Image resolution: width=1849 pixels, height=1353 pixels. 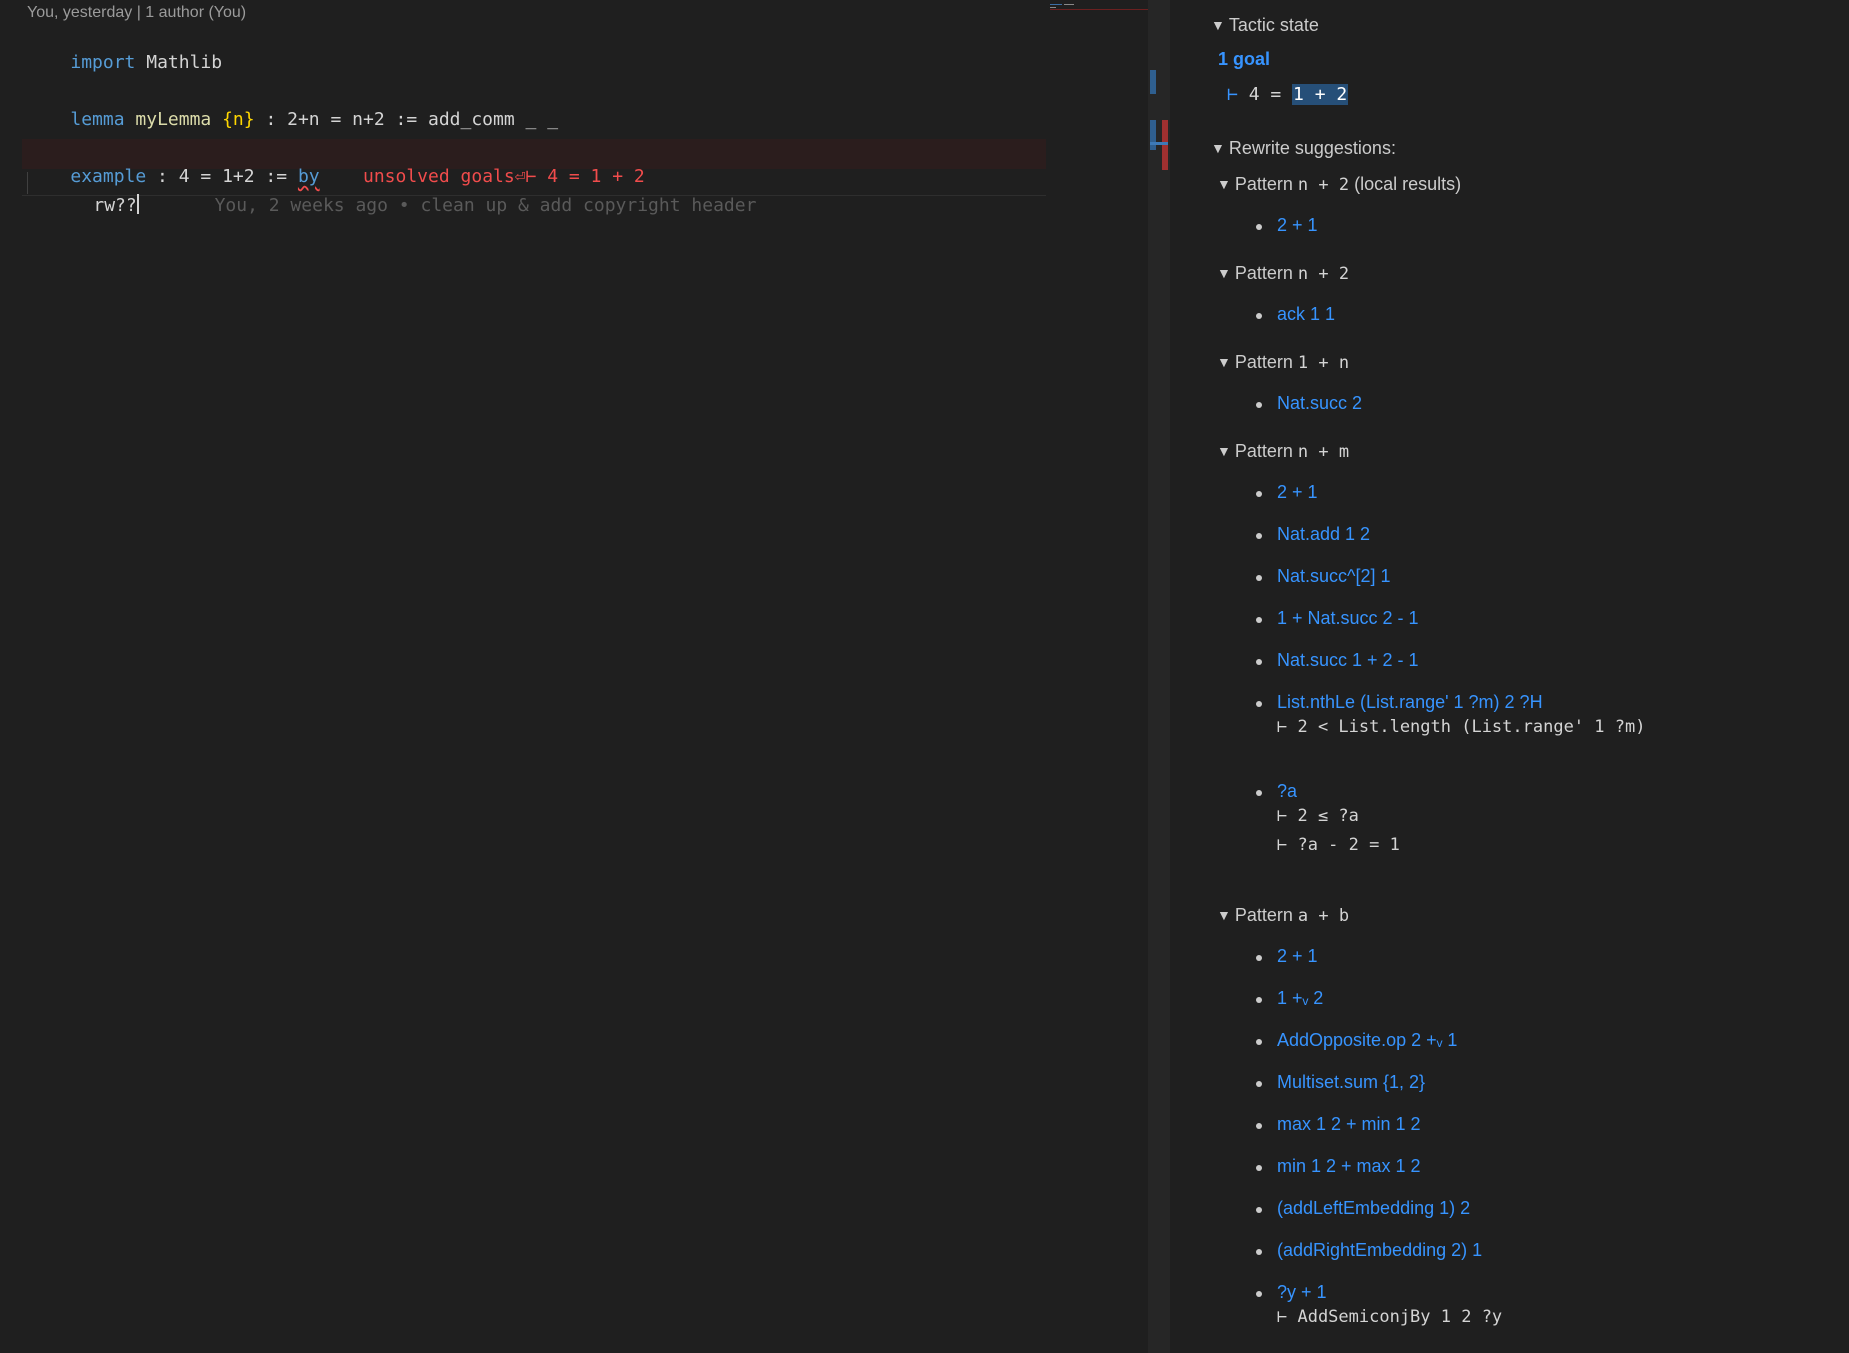 I want to click on side-goal: ⊢ AddSemiconjBy 1 2 ?y, so click(x=1390, y=1317).